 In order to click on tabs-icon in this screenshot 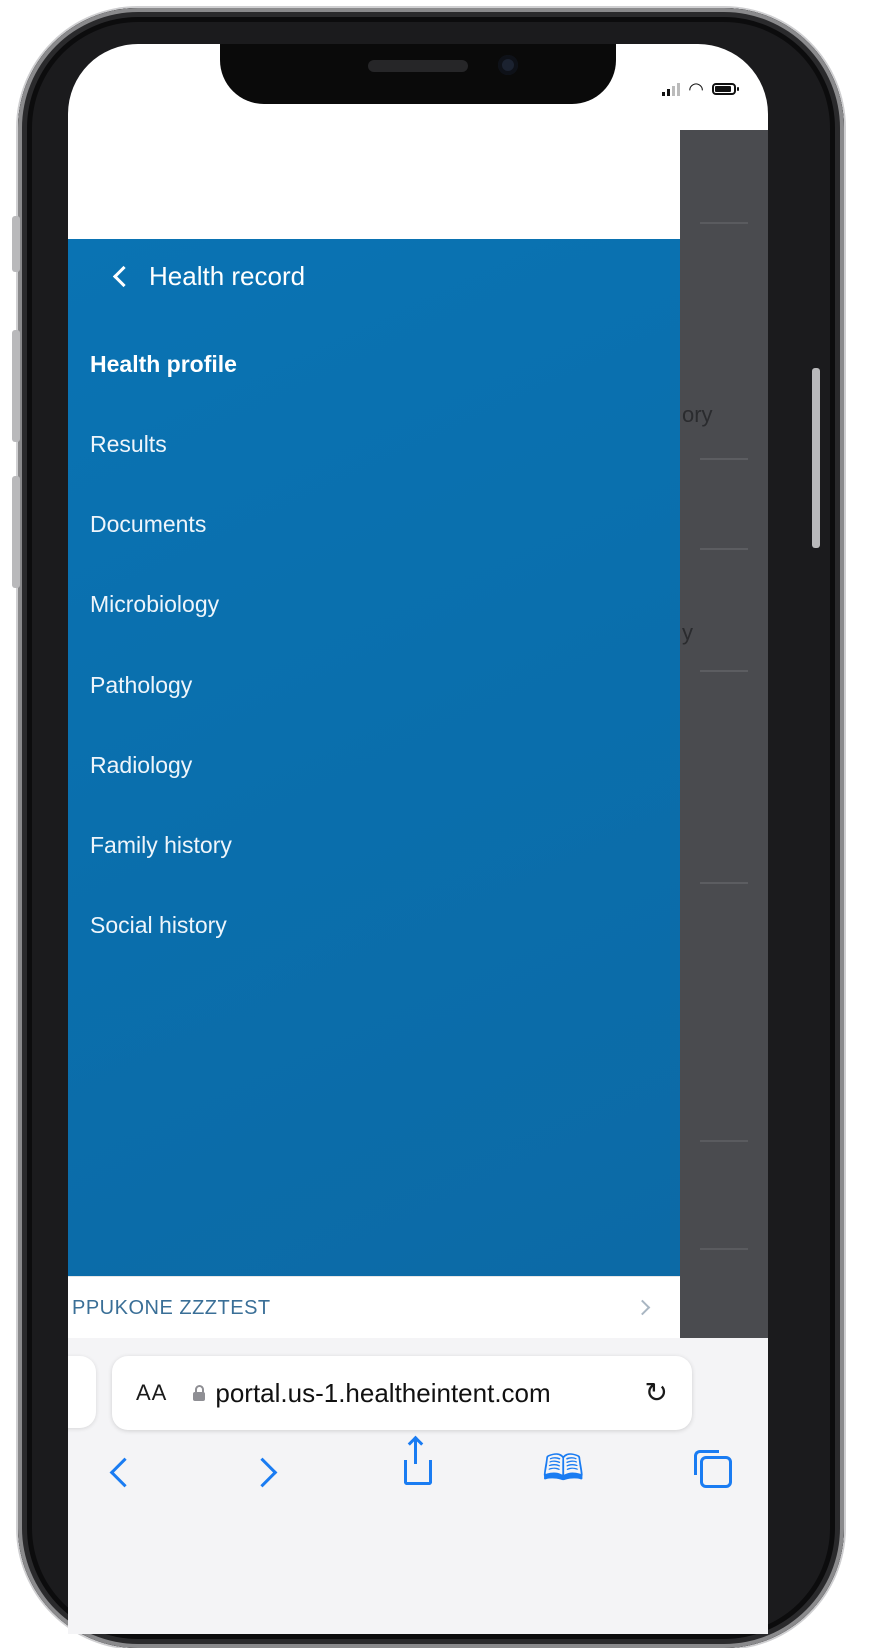, I will do `click(713, 1468)`.